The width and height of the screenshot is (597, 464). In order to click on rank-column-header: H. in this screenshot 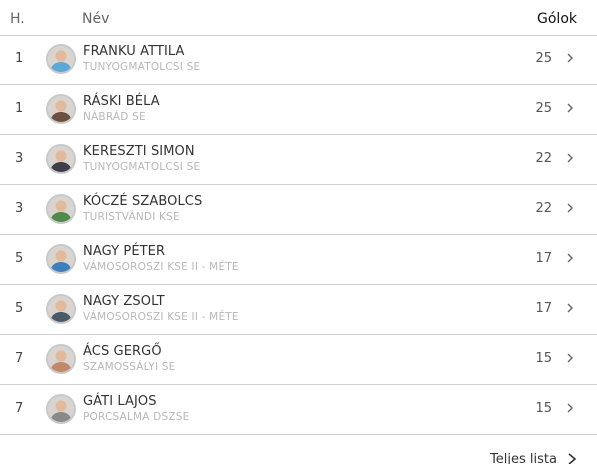, I will do `click(17, 19)`.